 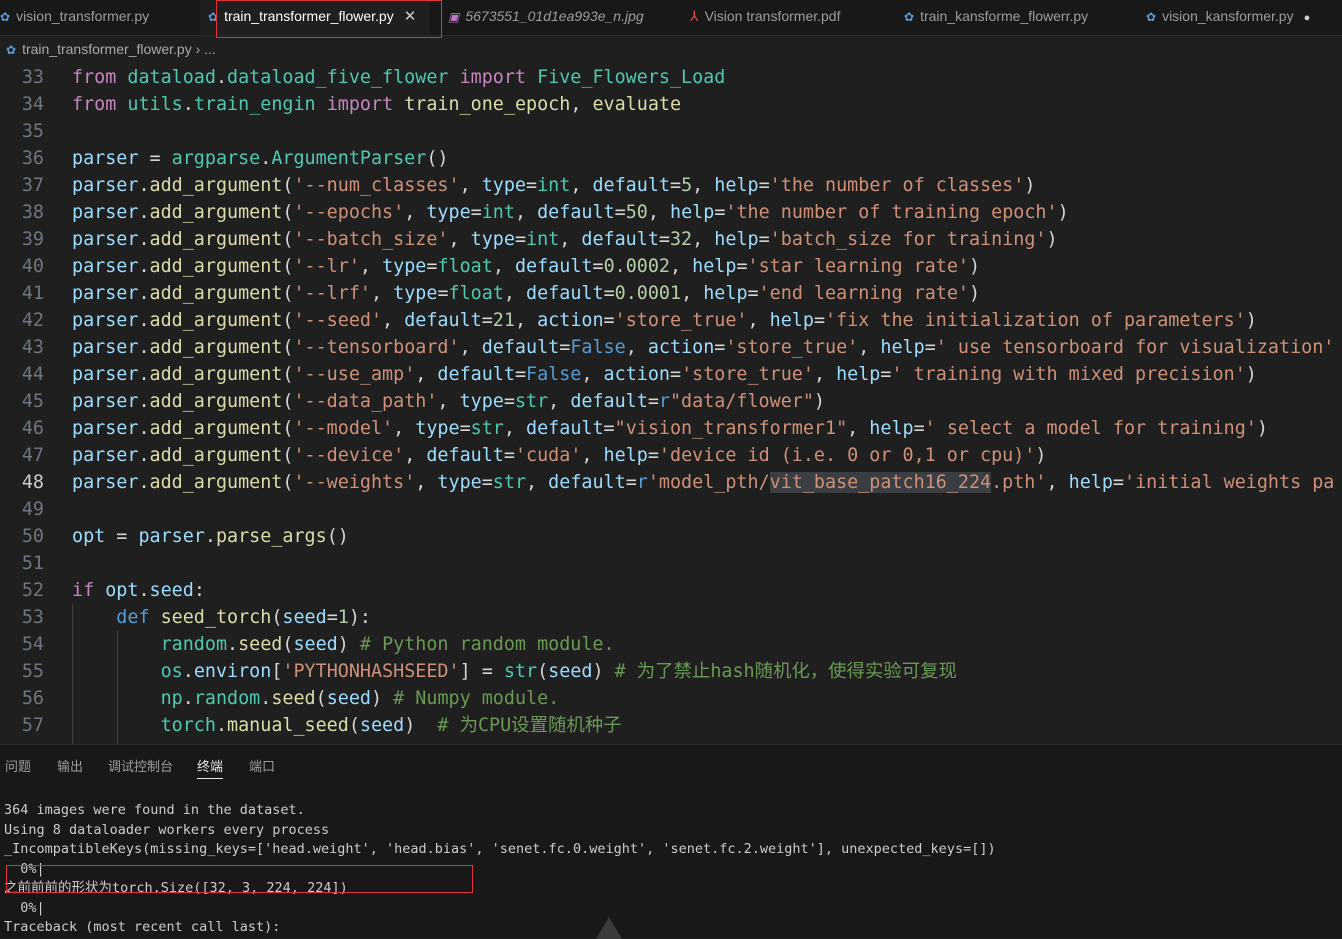 What do you see at coordinates (694, 16) in the screenshot?
I see `pdf-file-icon: ⅄` at bounding box center [694, 16].